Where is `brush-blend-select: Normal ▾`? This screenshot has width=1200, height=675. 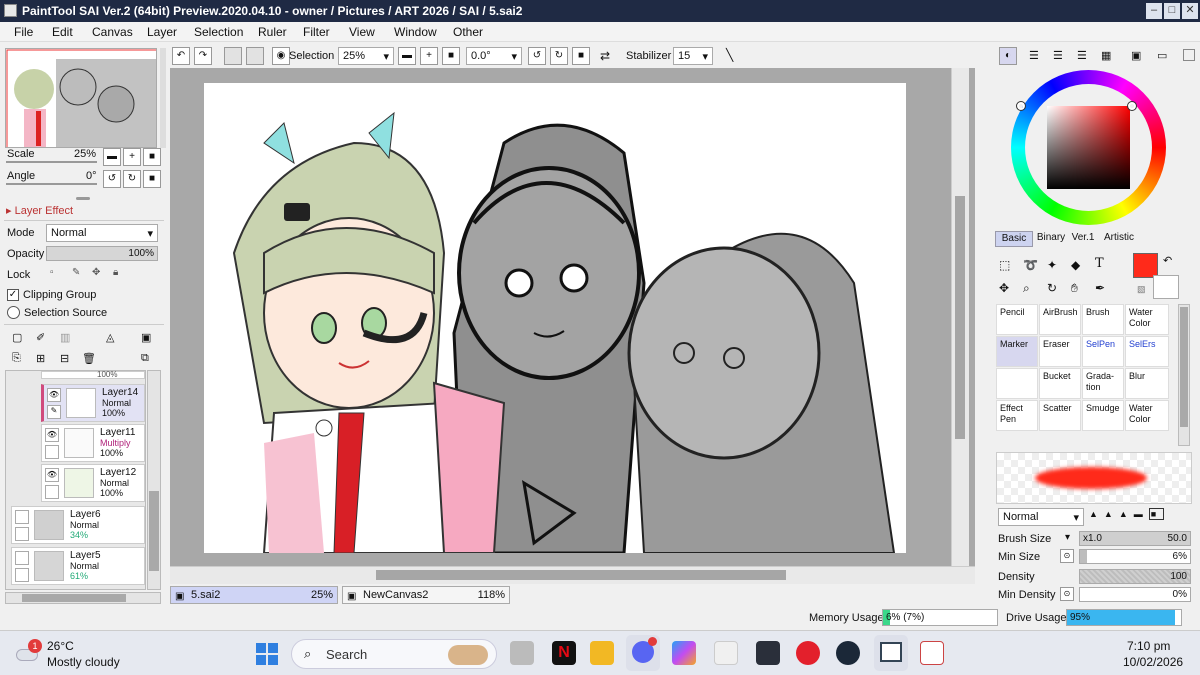
brush-blend-select: Normal ▾ is located at coordinates (1041, 517).